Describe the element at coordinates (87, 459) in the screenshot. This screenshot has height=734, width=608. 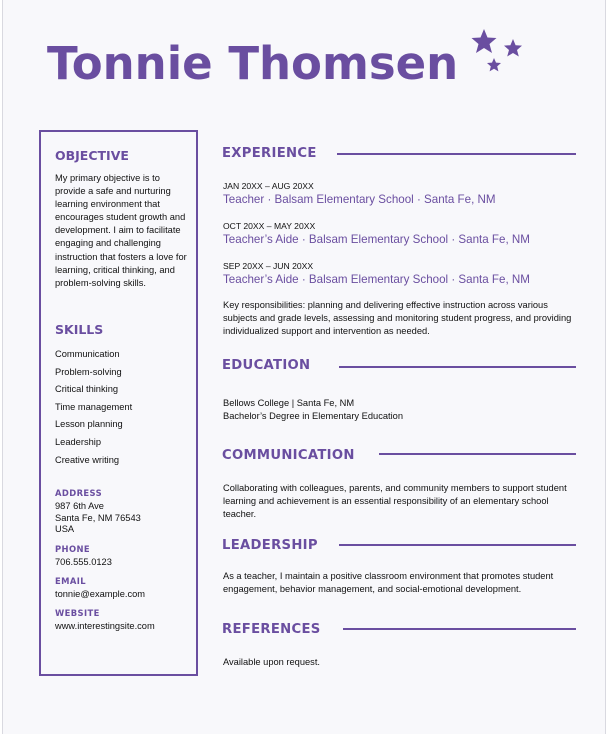
I see `skill-item: Creative writing` at that location.